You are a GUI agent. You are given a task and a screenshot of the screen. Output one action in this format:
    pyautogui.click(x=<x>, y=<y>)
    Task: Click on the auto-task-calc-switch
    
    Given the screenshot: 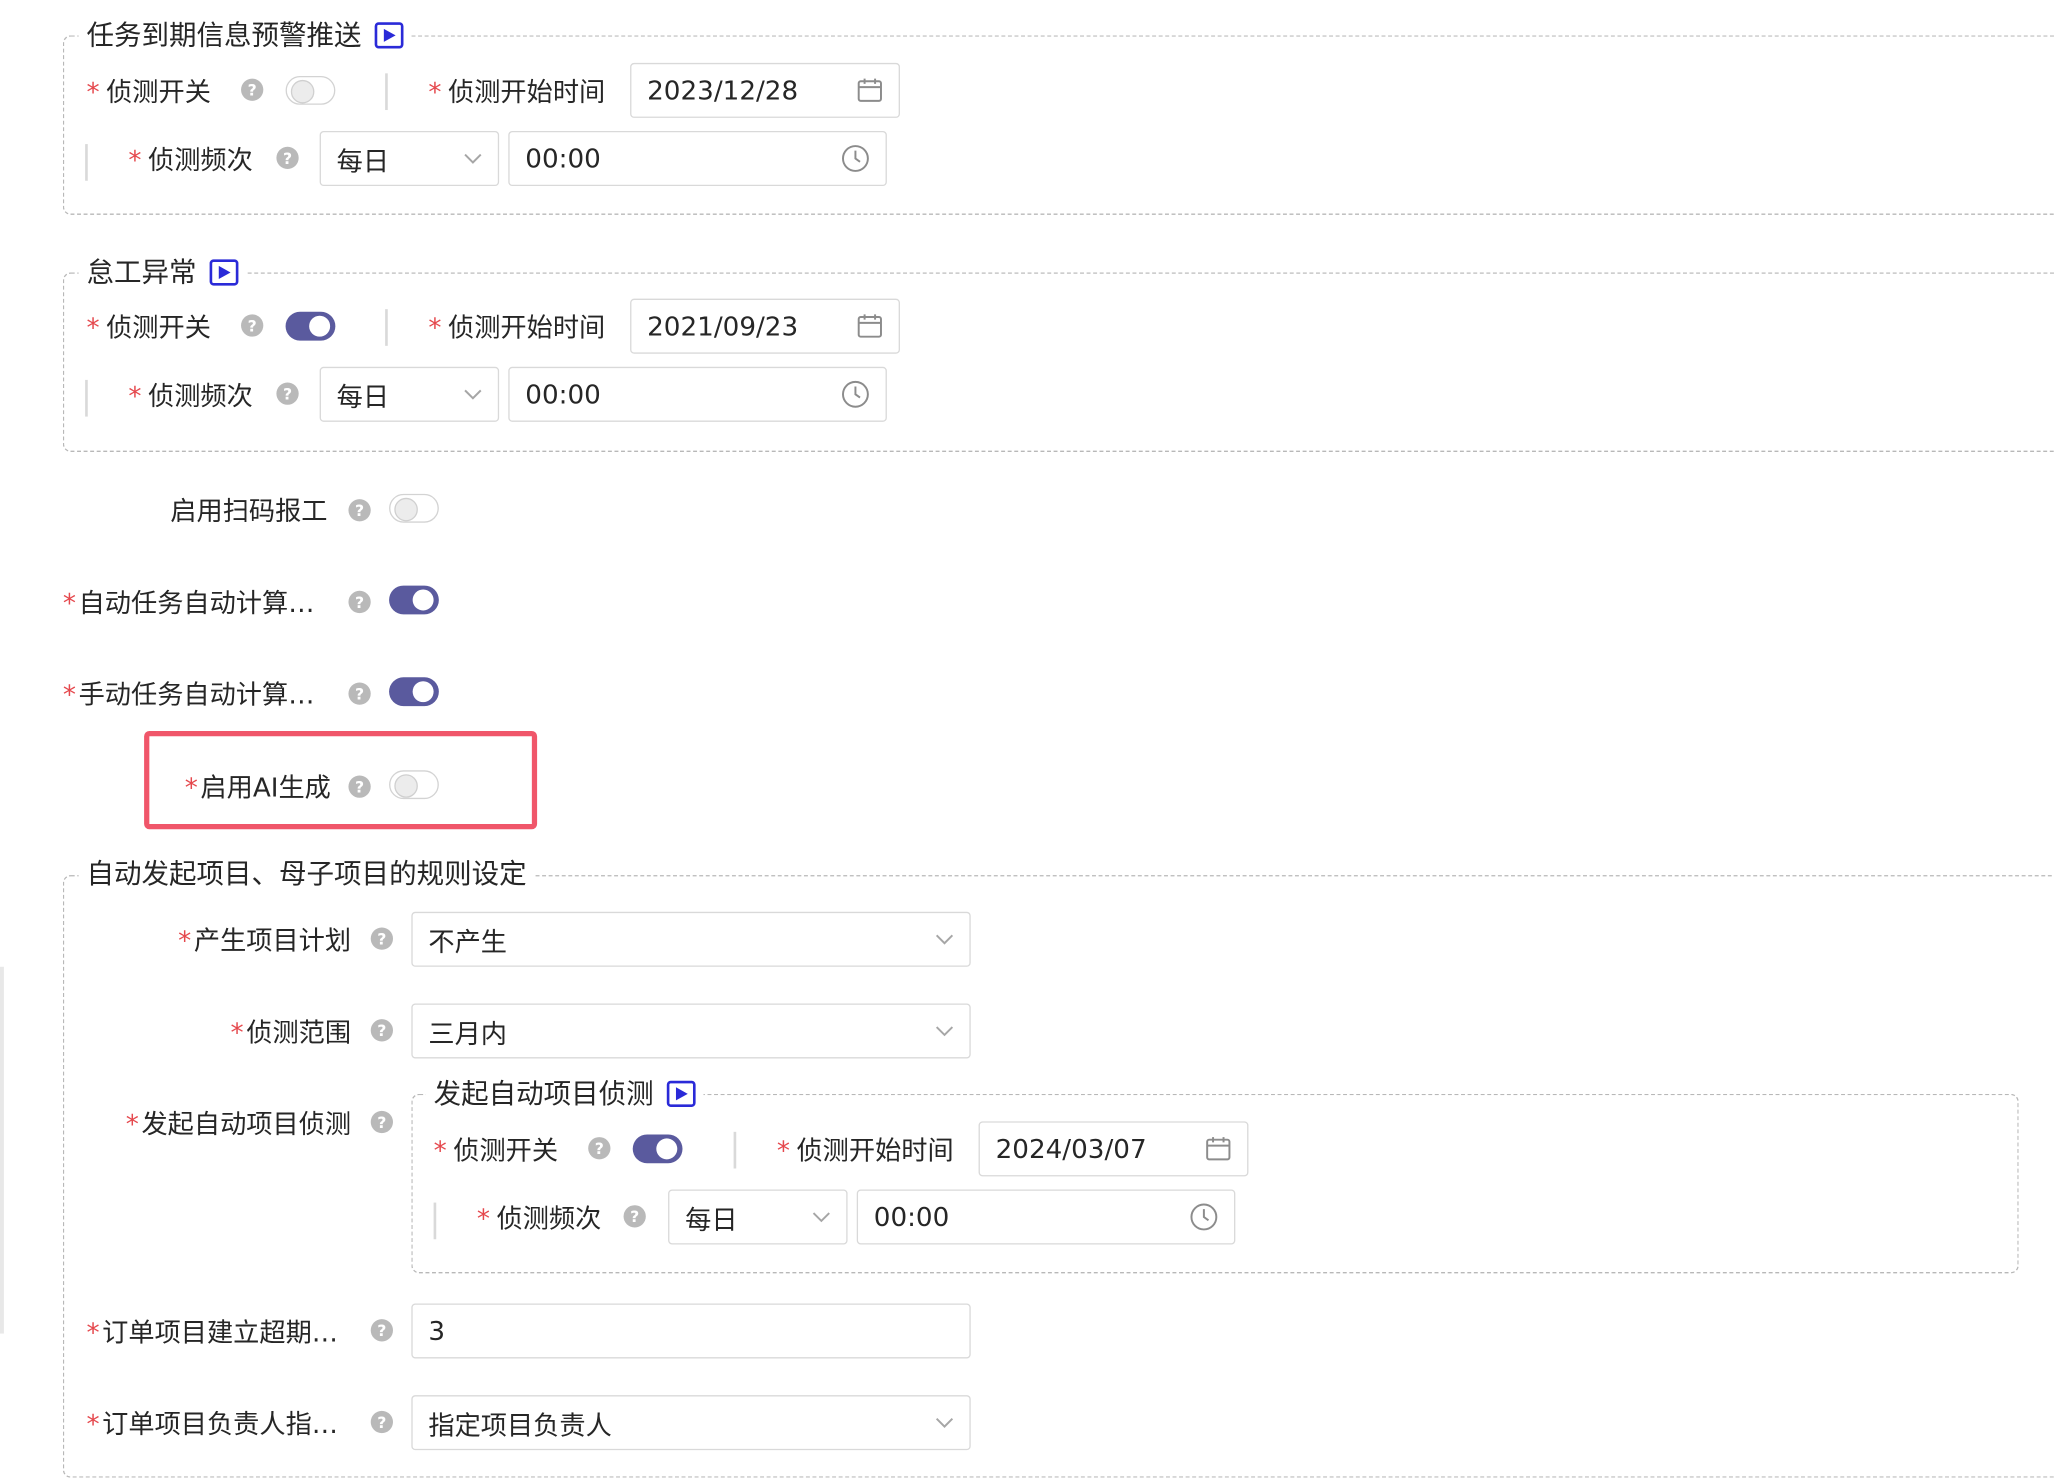 What is the action you would take?
    pyautogui.click(x=414, y=600)
    